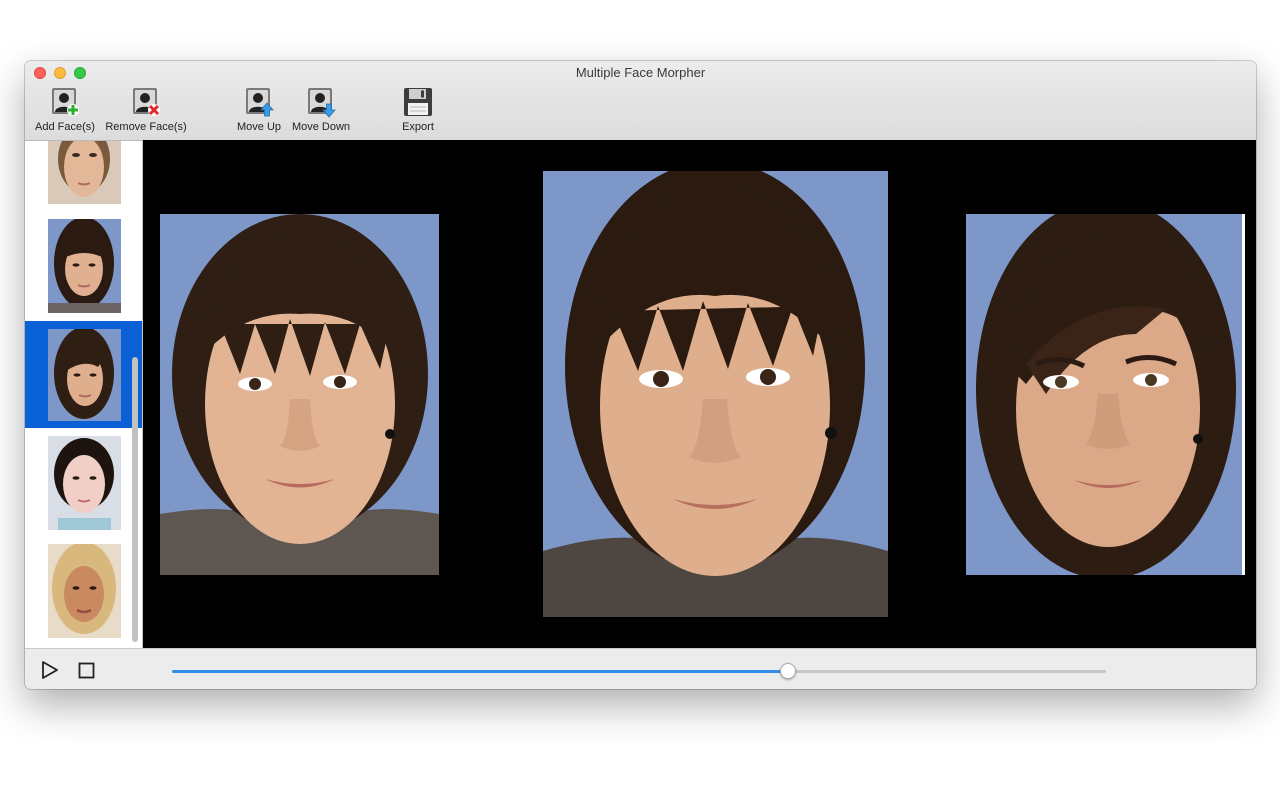 This screenshot has height=800, width=1280. I want to click on export-button: Export, so click(418, 111).